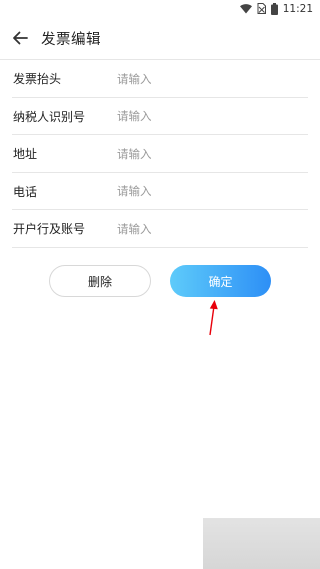 The image size is (320, 569). Describe the element at coordinates (297, 8) in the screenshot. I see `status-time: 11:21` at that location.